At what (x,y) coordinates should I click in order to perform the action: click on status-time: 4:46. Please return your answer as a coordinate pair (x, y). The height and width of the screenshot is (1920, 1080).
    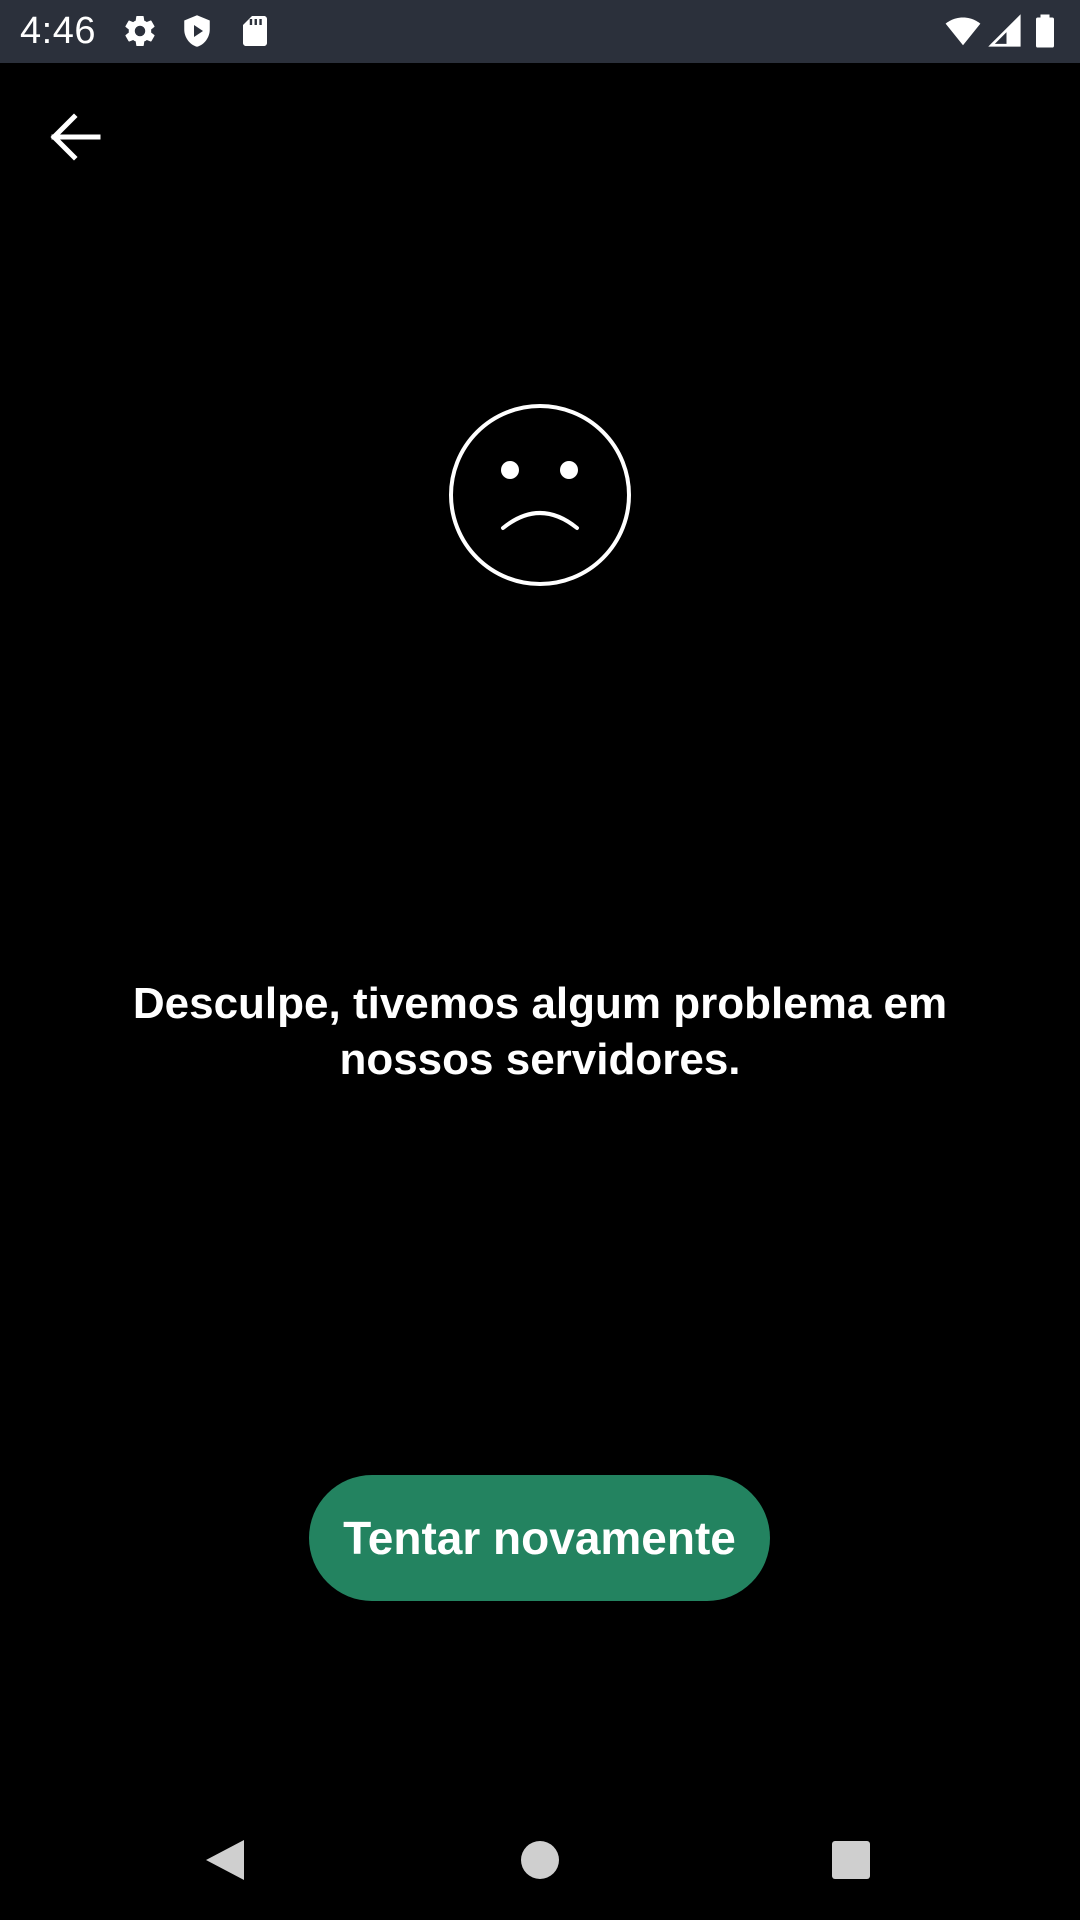
    Looking at the image, I should click on (58, 31).